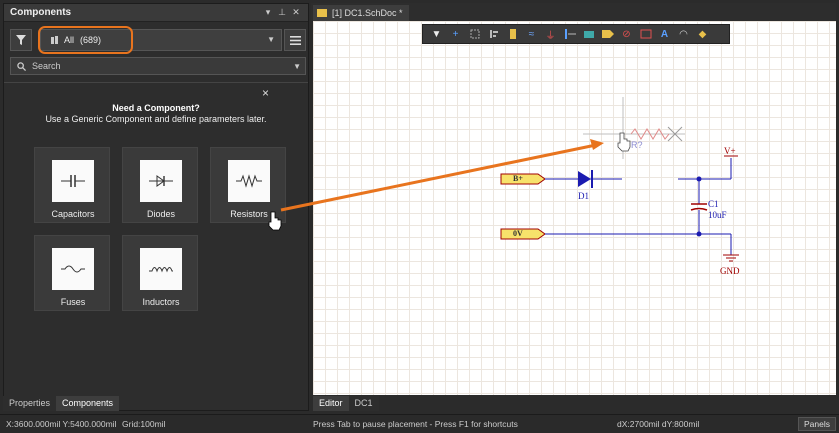 This screenshot has height=433, width=839. I want to click on tile-label: Fuses, so click(73, 302).